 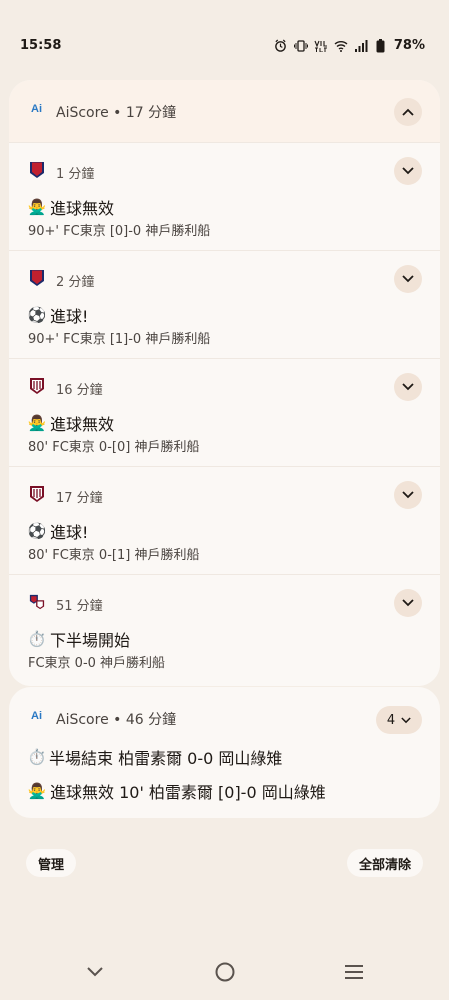 What do you see at coordinates (79, 390) in the screenshot?
I see `notification-time: 16 分鐘` at bounding box center [79, 390].